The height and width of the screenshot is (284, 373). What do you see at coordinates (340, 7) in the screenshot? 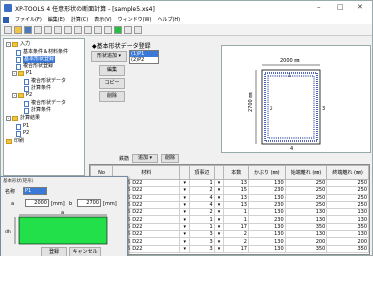
I see `maximize-button: □` at bounding box center [340, 7].